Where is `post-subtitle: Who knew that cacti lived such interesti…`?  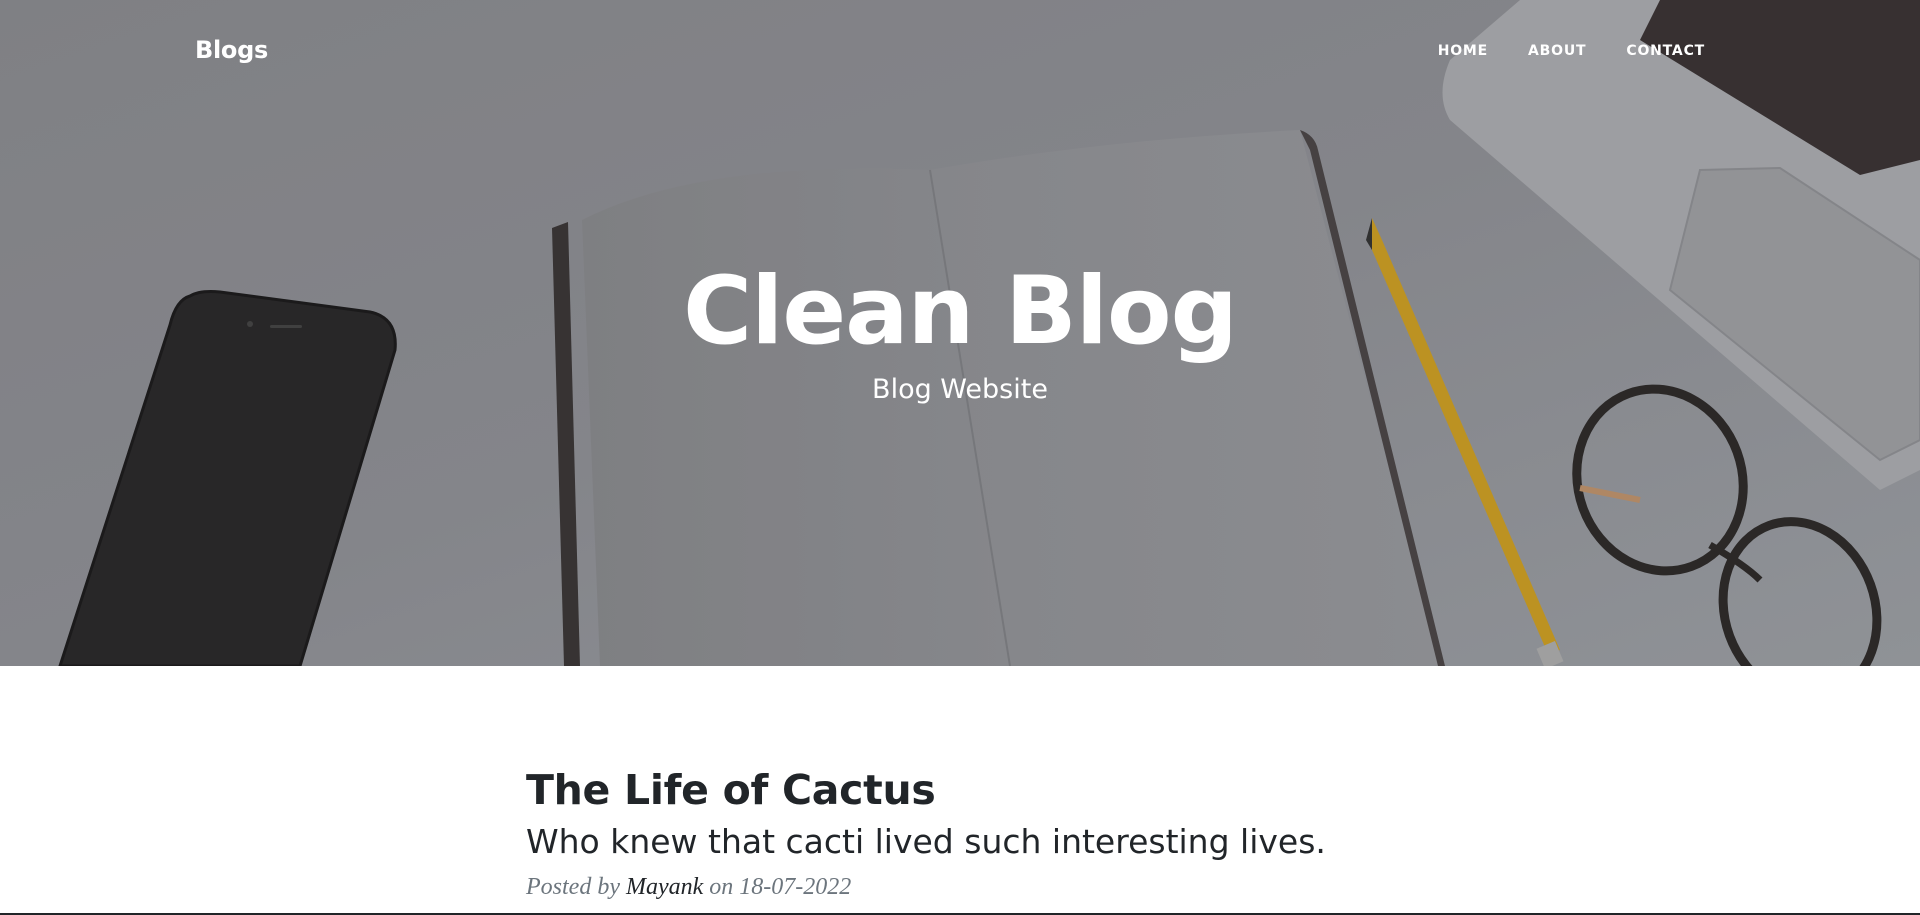 post-subtitle: Who knew that cacti lived such interesti… is located at coordinates (926, 841).